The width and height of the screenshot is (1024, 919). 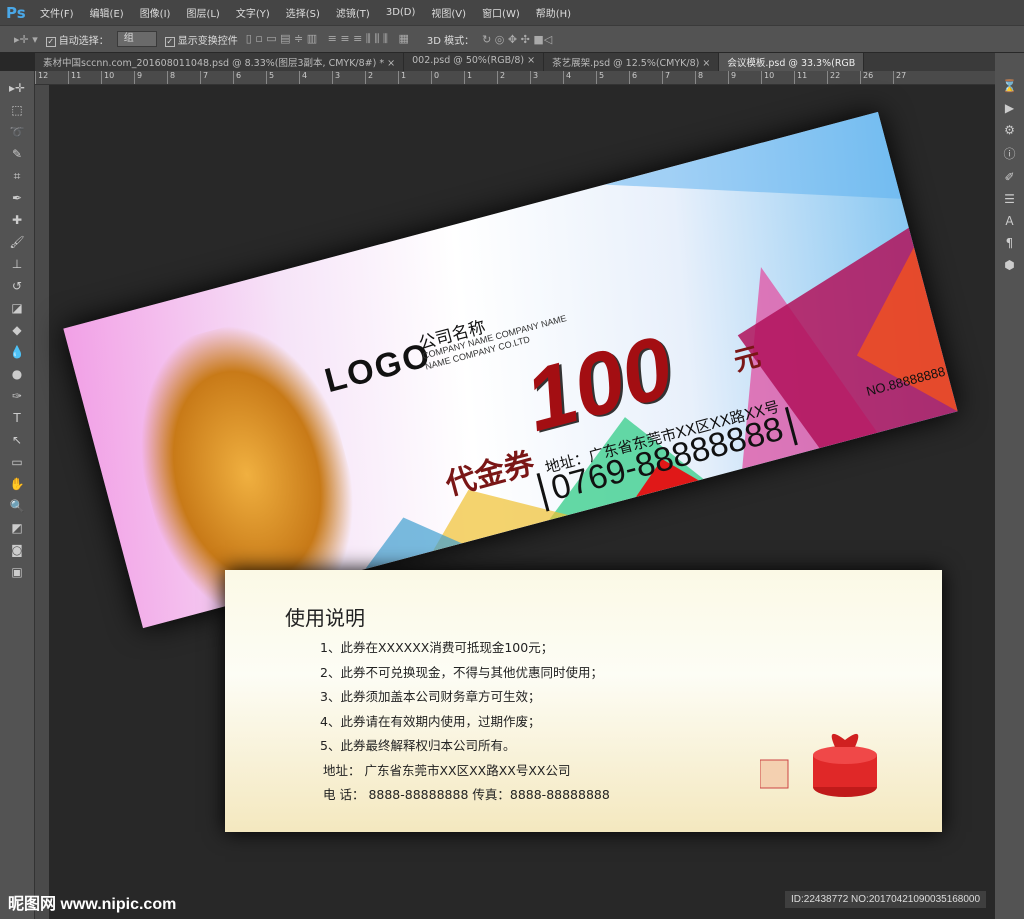 I want to click on quick-mask-icon: ◙, so click(x=17, y=552).